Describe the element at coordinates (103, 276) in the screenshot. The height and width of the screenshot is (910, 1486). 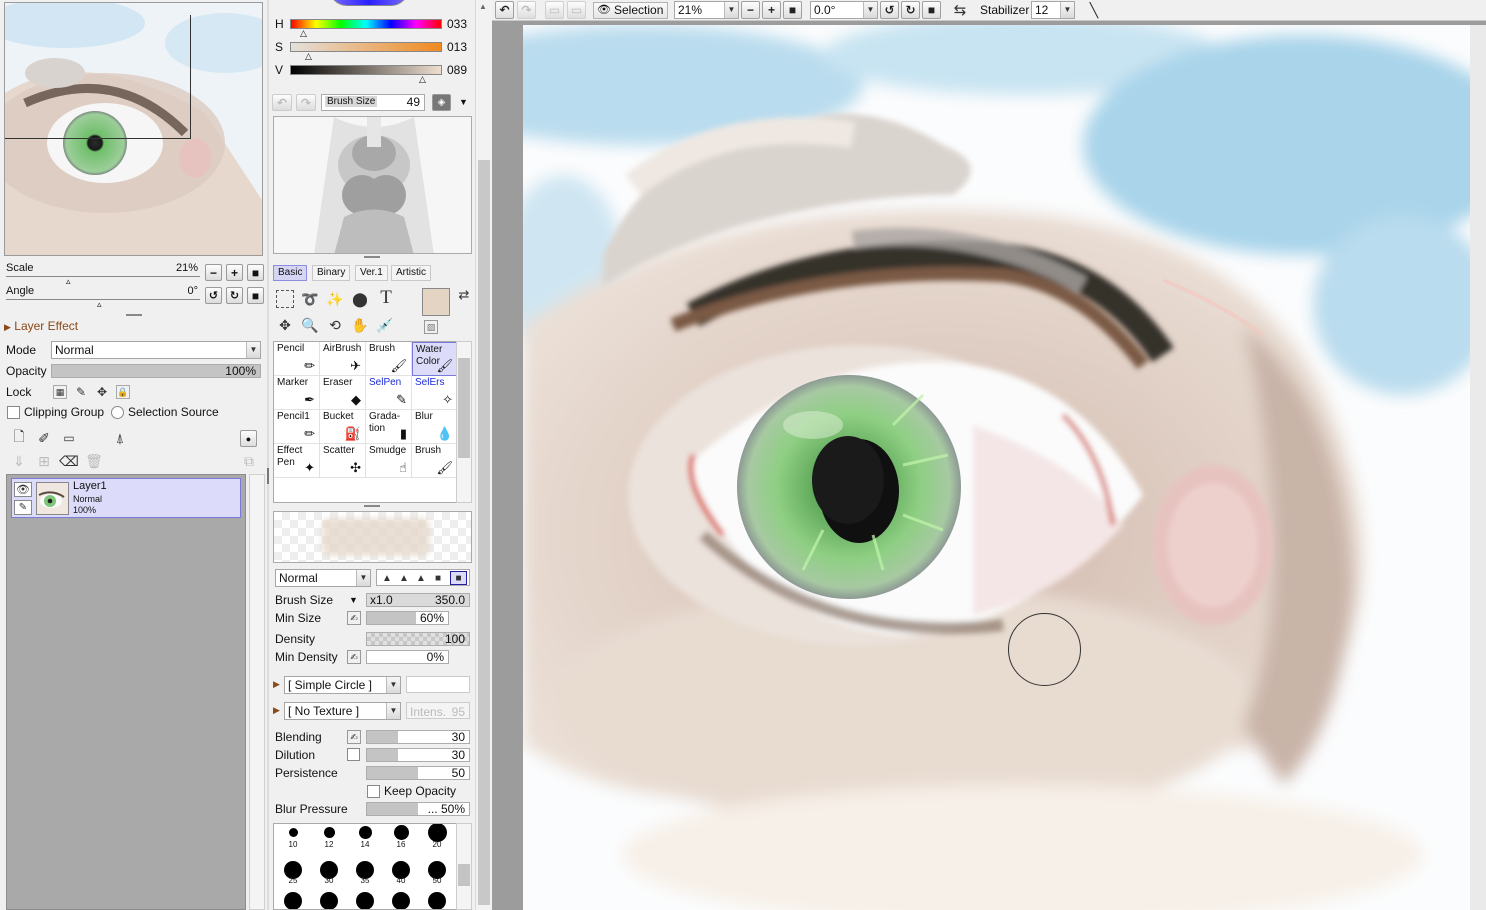
I see `scale-slider-track` at that location.